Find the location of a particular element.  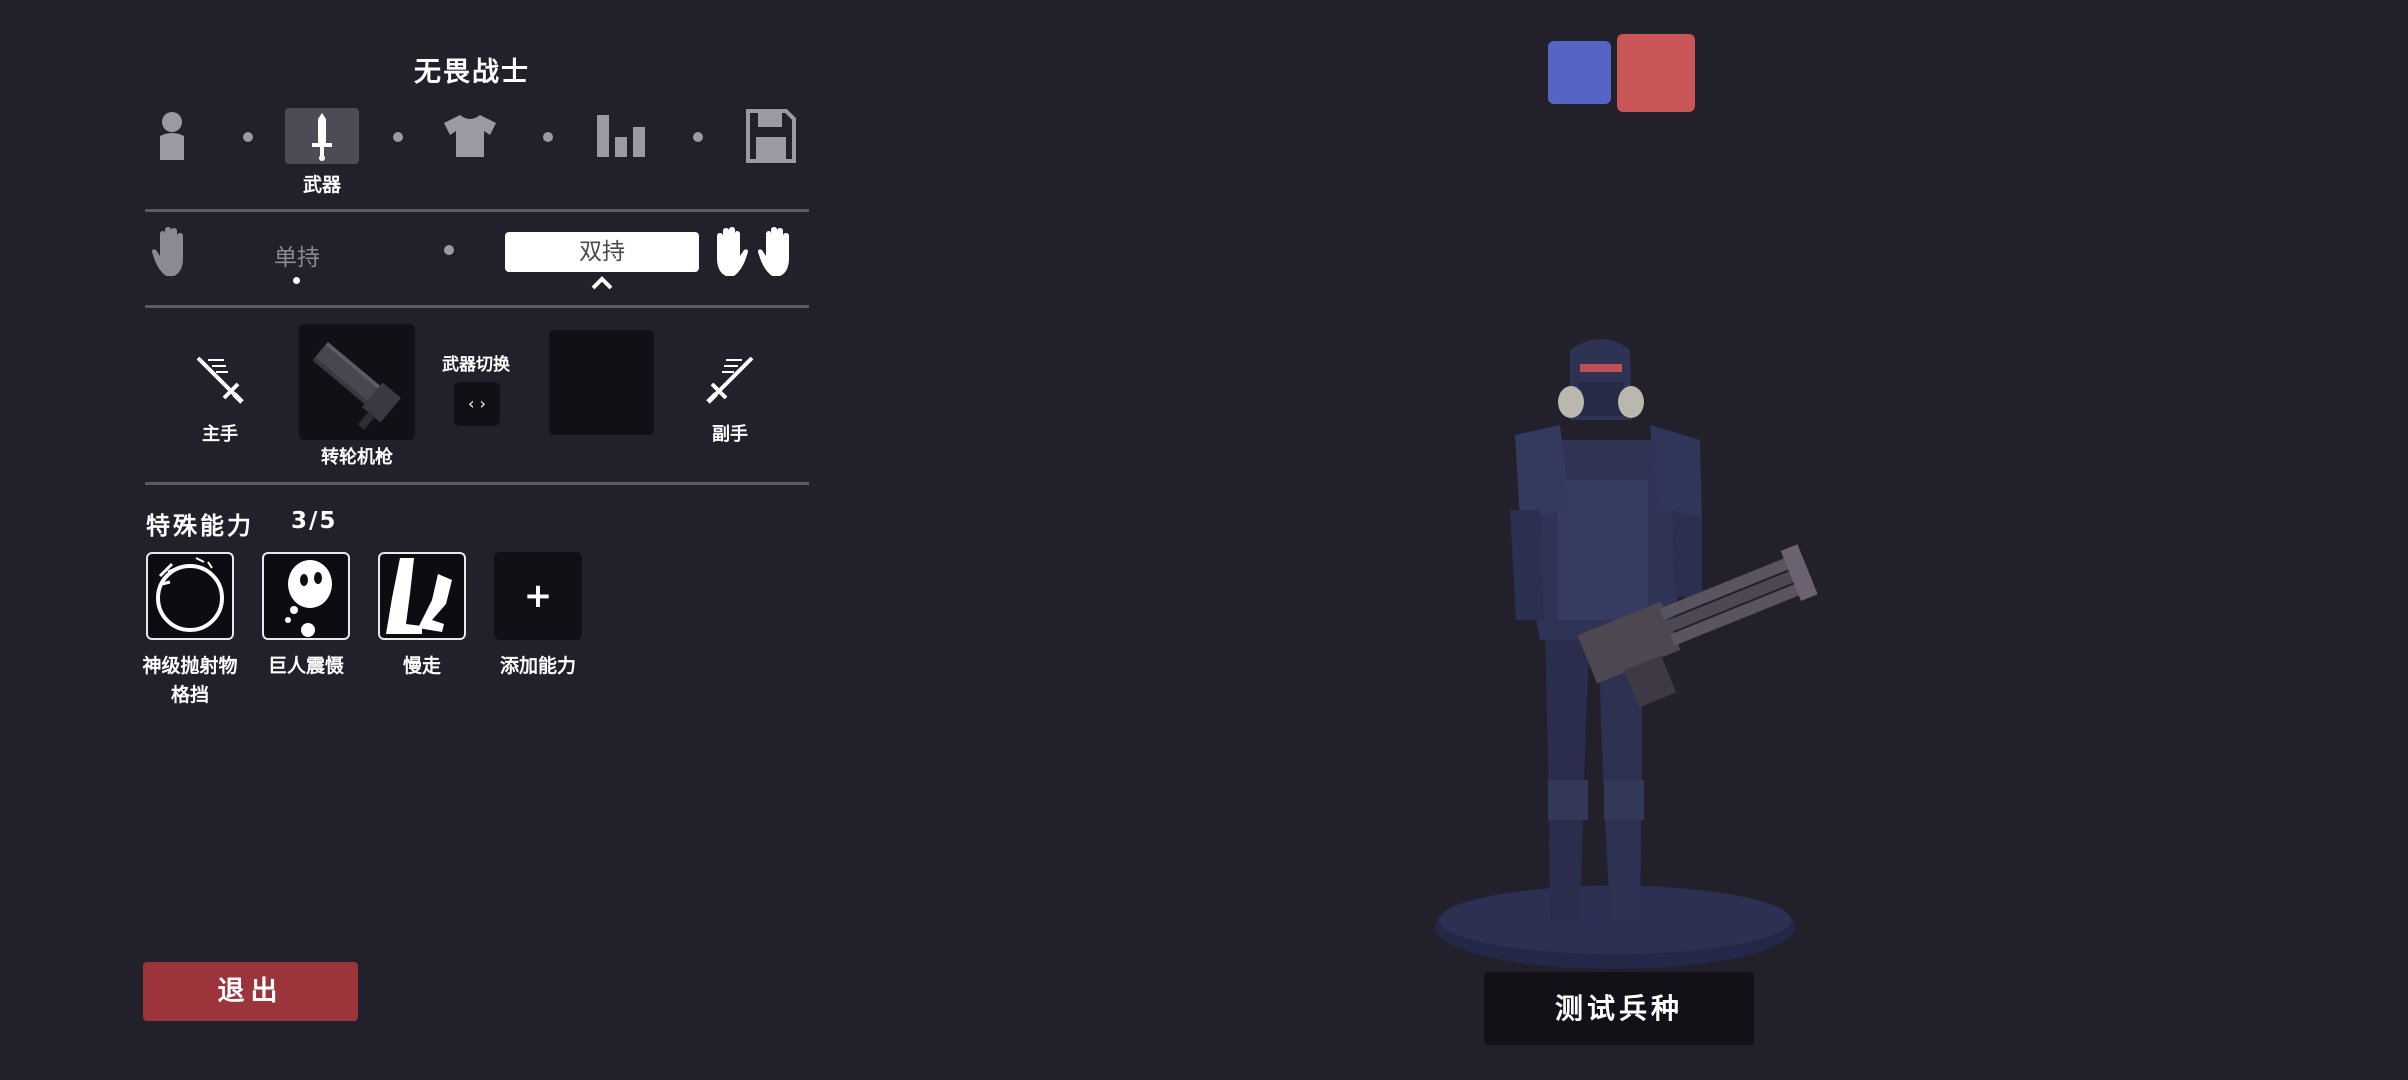

stats-icon is located at coordinates (621, 136).